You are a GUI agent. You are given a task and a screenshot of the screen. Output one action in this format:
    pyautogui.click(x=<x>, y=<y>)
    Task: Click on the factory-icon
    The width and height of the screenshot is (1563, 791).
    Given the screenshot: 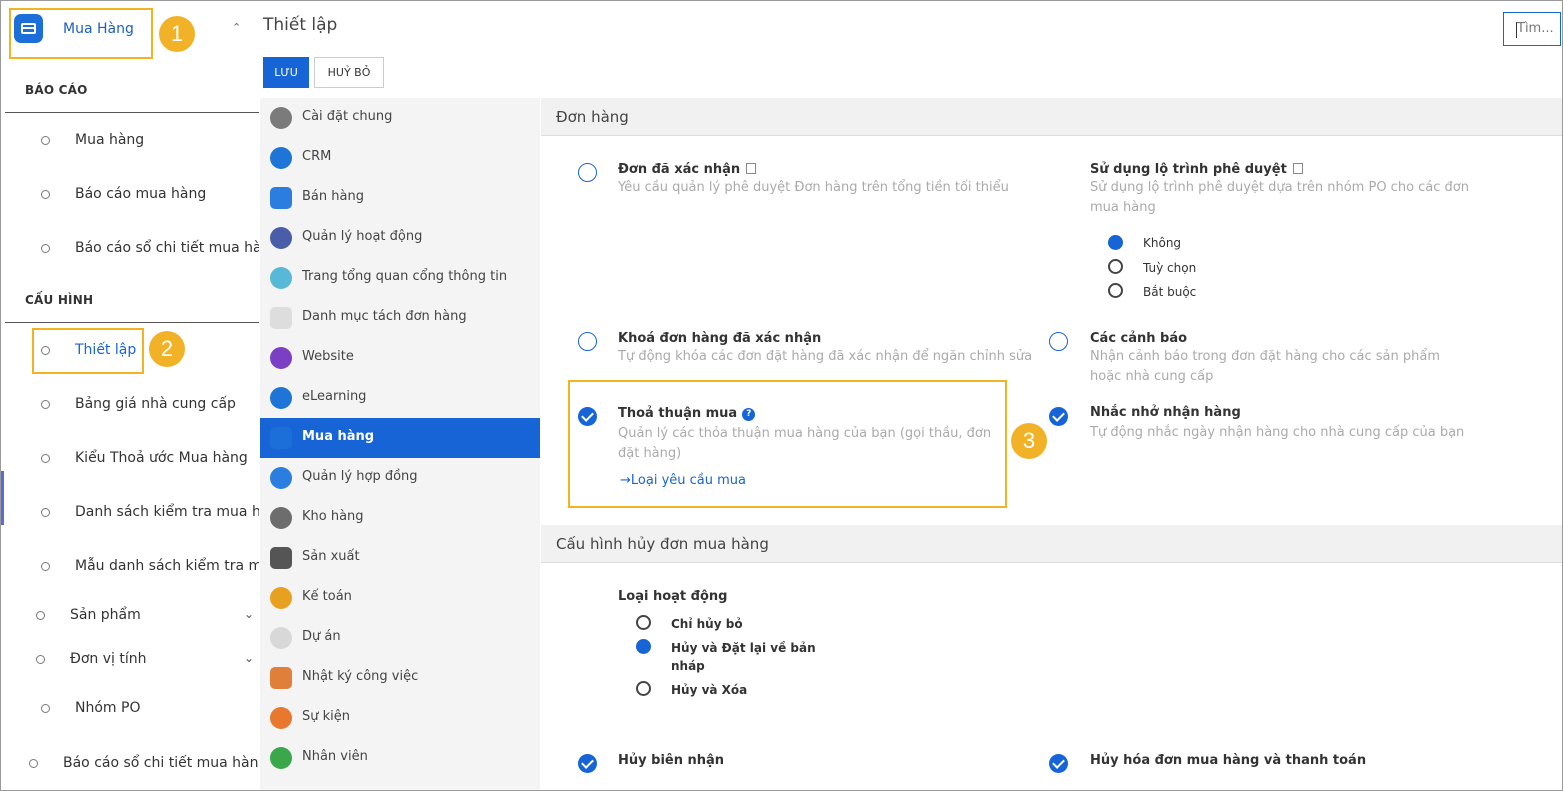 What is the action you would take?
    pyautogui.click(x=281, y=558)
    